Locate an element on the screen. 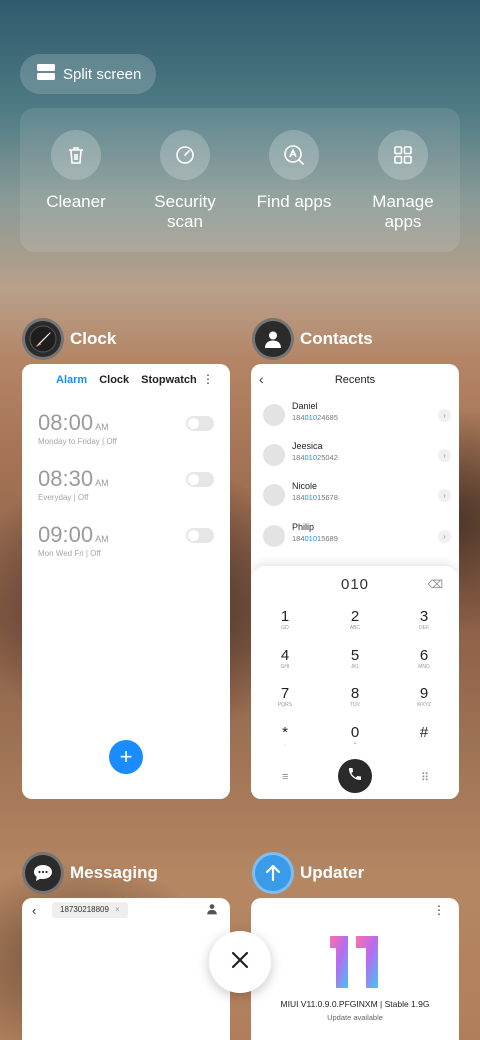 This screenshot has width=480, height=1040. split-screen-button: Split screen is located at coordinates (88, 74).